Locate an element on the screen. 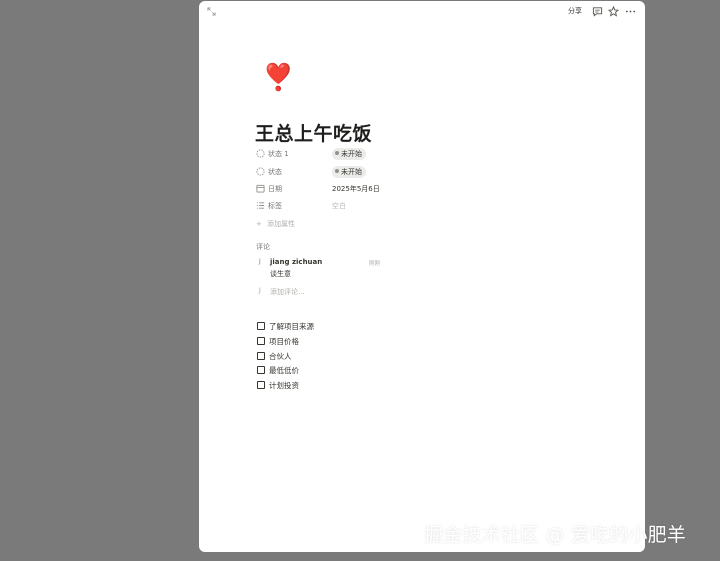 This screenshot has width=720, height=561. property-value: 空白 is located at coordinates (339, 206).